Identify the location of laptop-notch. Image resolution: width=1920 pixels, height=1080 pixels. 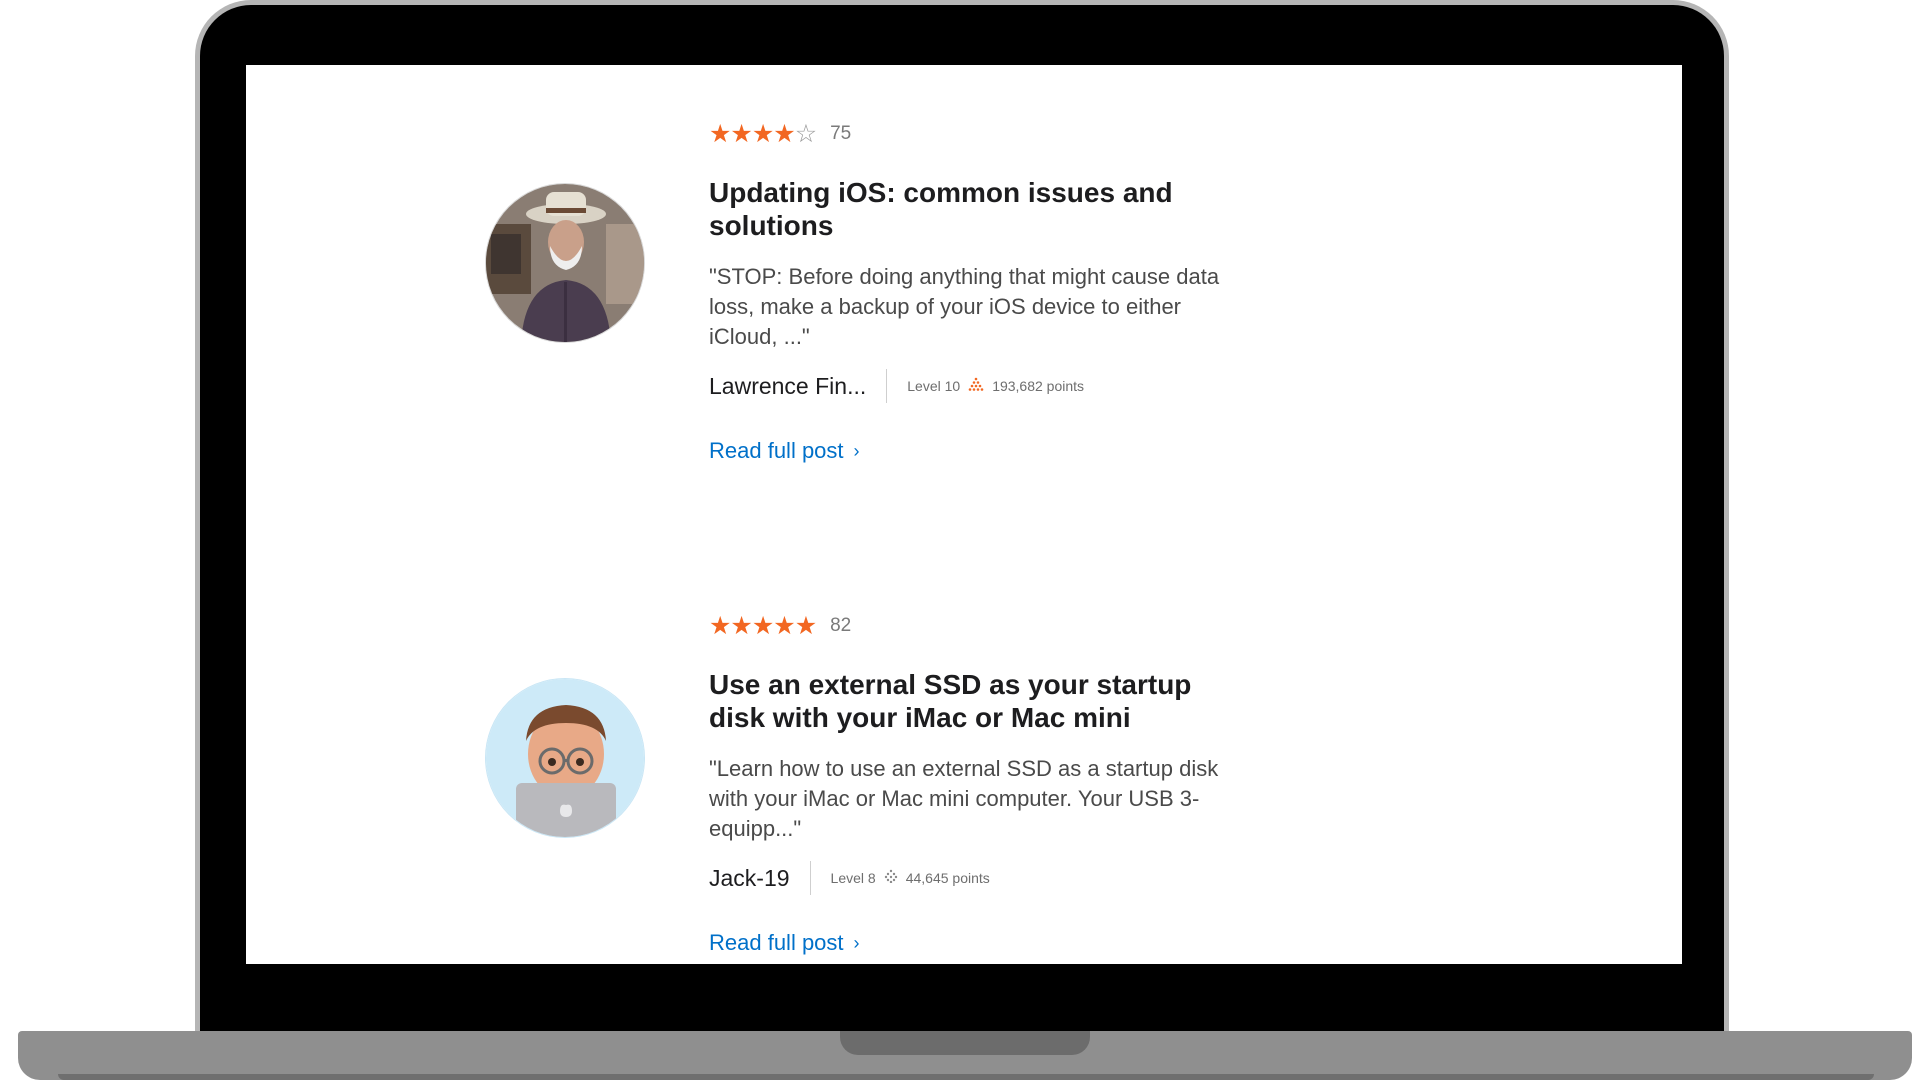
(965, 1043).